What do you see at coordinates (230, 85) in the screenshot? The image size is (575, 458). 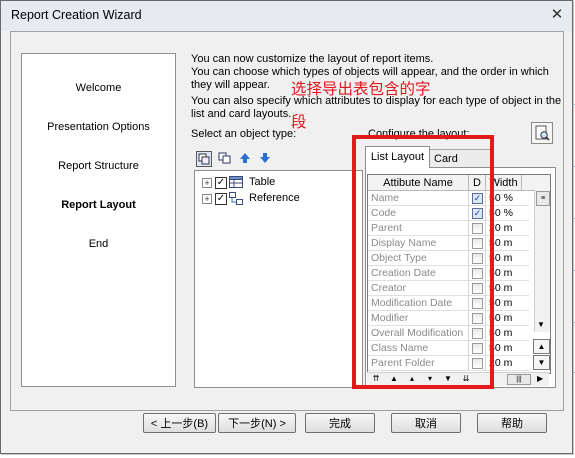 I see `instruction-line: they will appear.` at bounding box center [230, 85].